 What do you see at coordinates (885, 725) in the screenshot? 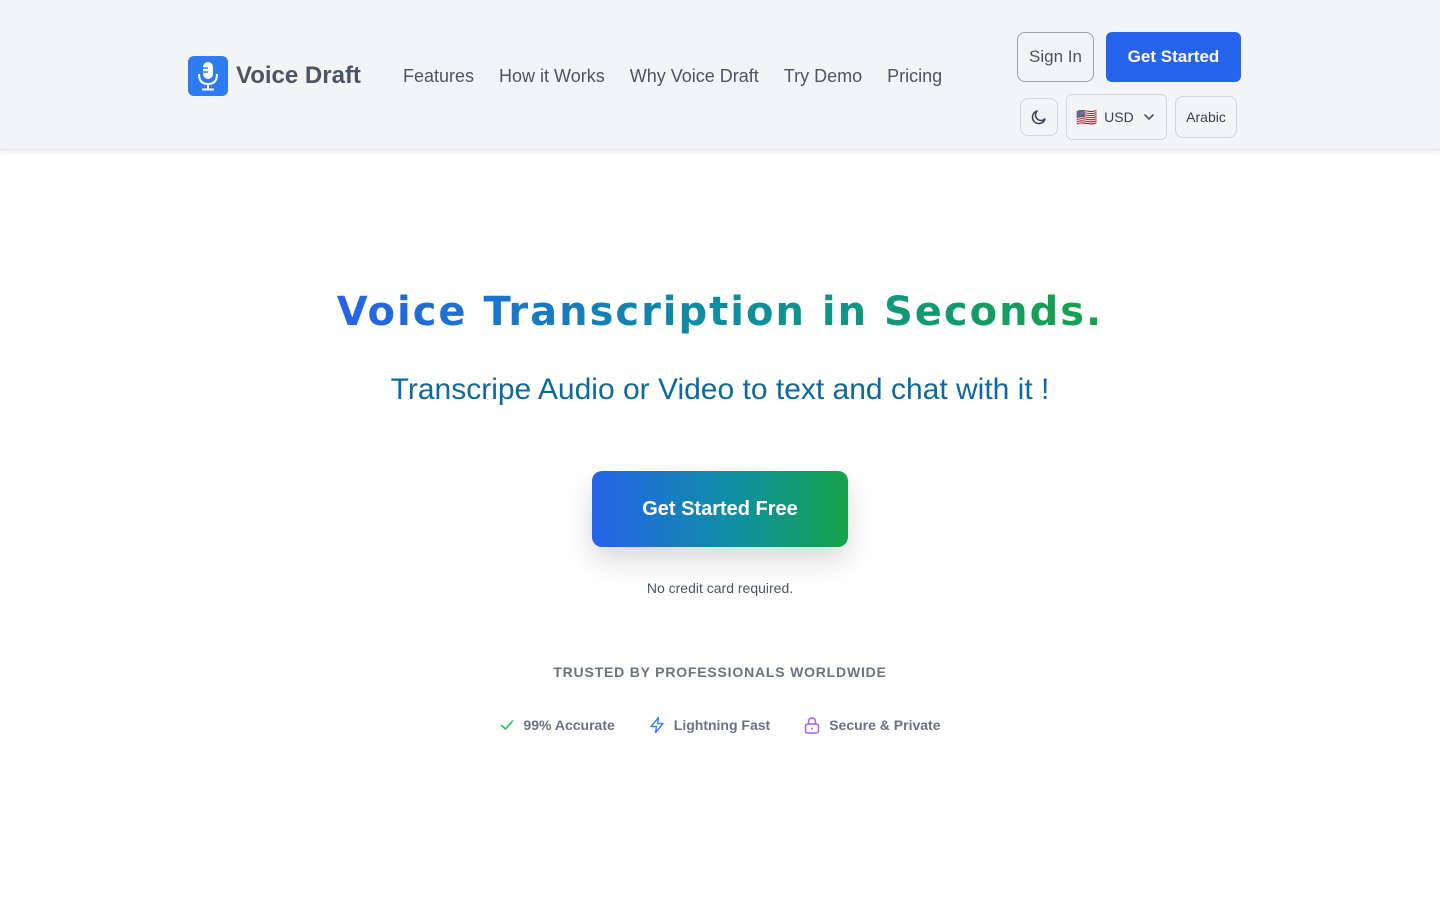
I see `badge-secure-label: Secure & Private` at bounding box center [885, 725].